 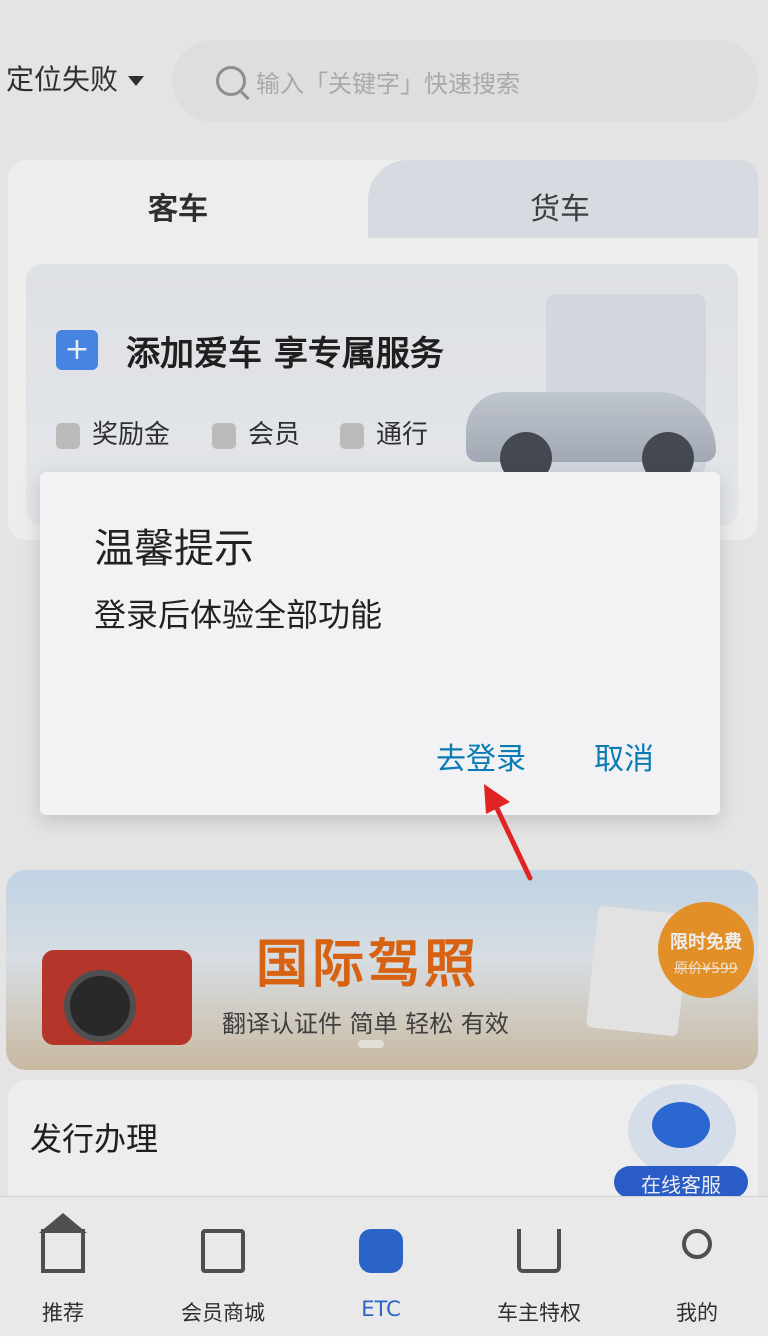 I want to click on cancel-button: 取消, so click(x=624, y=756).